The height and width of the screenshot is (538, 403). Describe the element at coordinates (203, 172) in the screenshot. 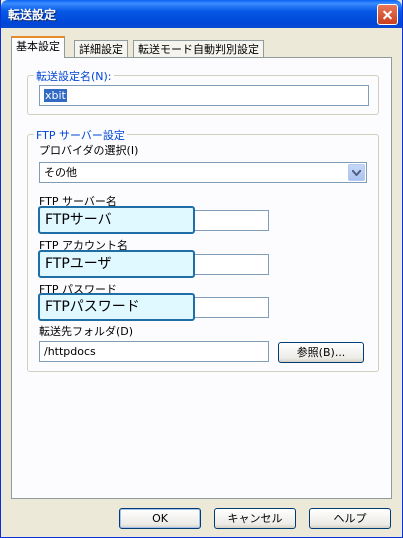

I see `provider-select: その他` at that location.